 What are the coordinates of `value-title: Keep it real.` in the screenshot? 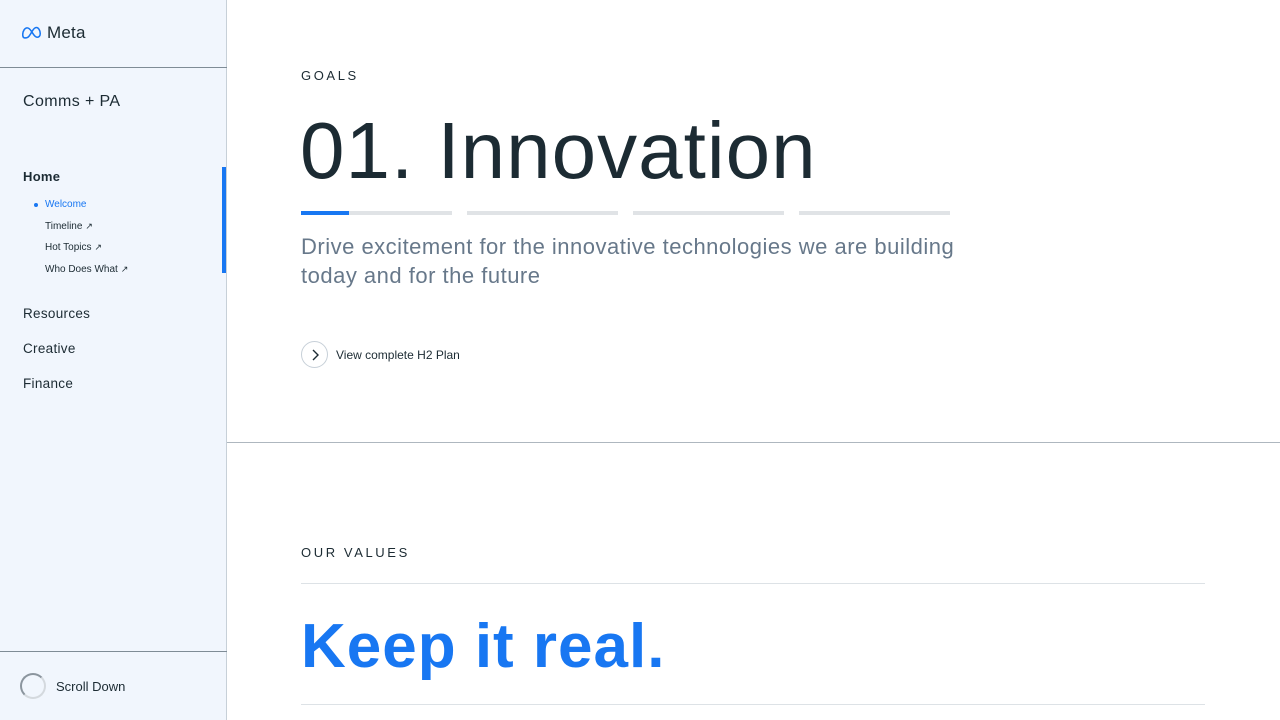 It's located at (483, 646).